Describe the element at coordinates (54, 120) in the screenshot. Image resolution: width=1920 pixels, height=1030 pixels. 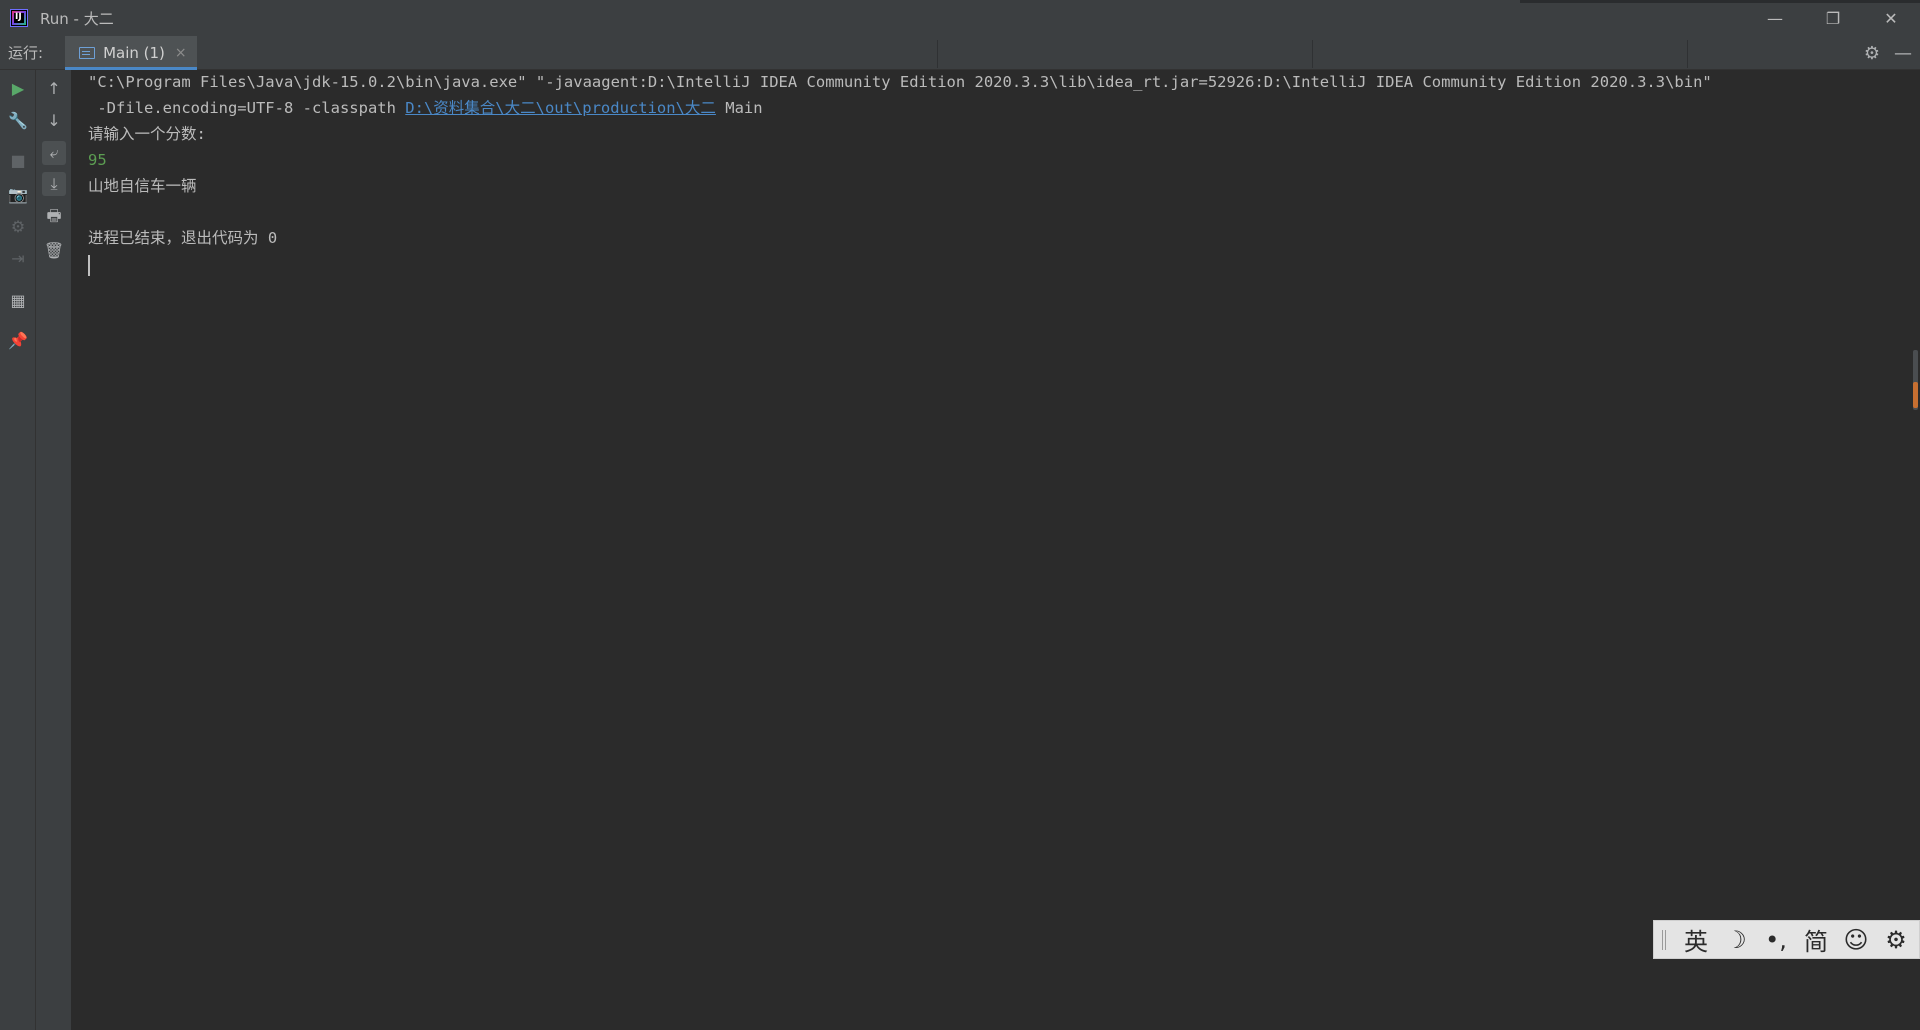
I see `down-arrow-icon: ↓` at that location.